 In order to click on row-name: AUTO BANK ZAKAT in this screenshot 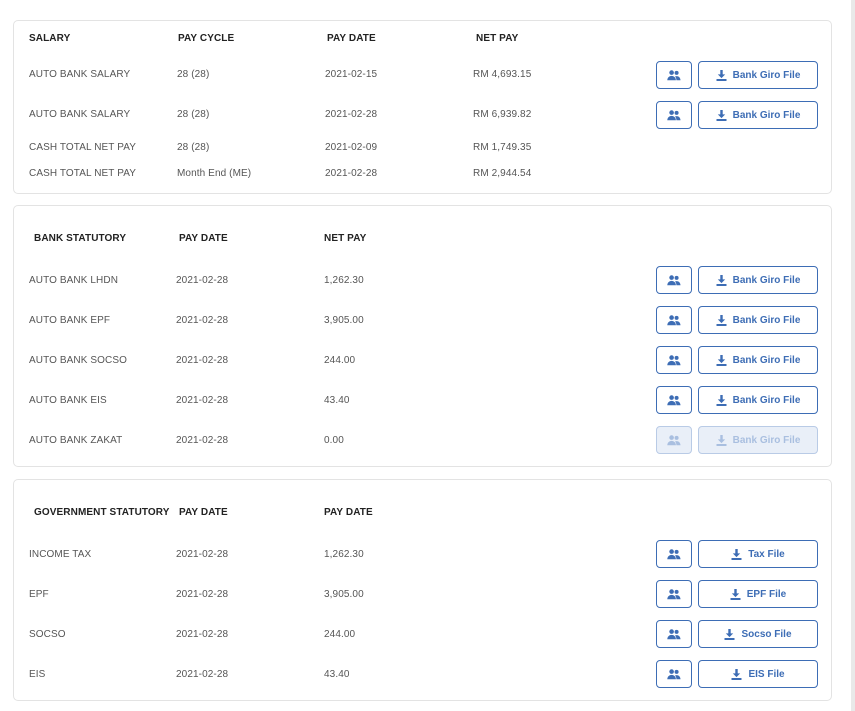, I will do `click(76, 440)`.